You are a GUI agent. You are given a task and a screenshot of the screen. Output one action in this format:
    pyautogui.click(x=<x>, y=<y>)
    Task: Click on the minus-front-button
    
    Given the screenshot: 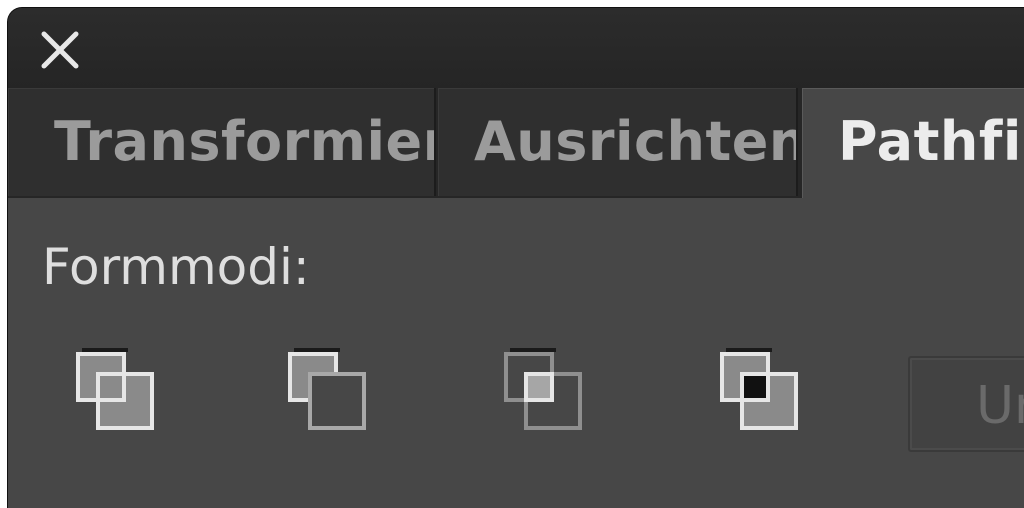 What is the action you would take?
    pyautogui.click(x=329, y=393)
    